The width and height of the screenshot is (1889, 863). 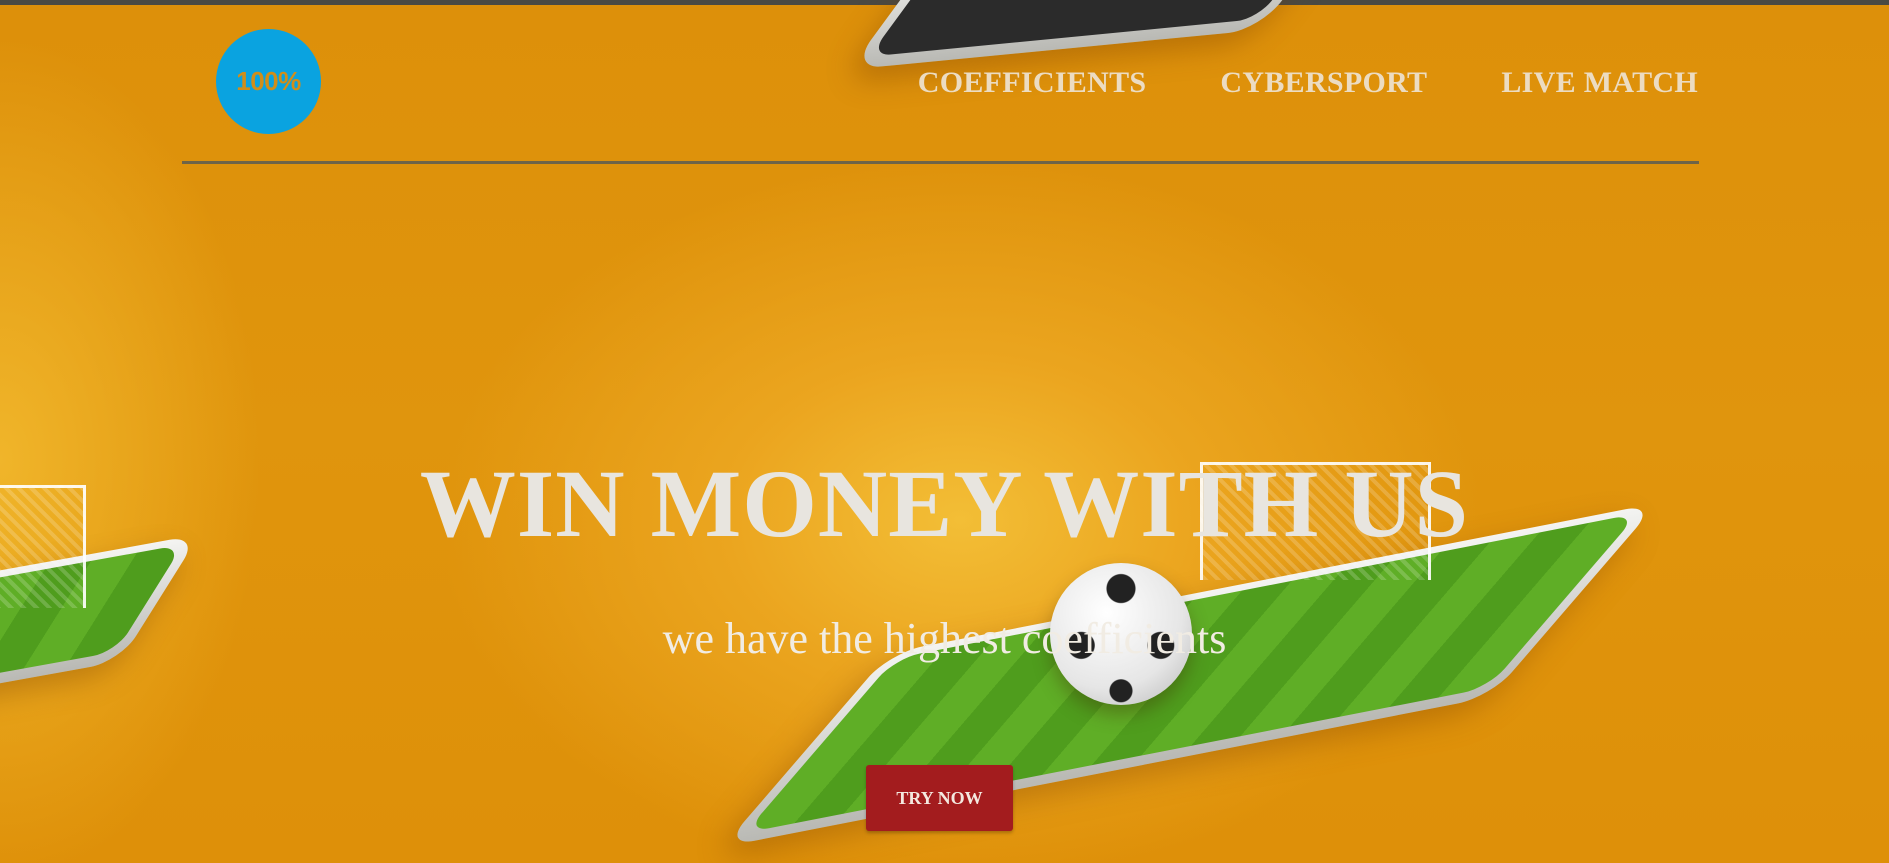 I want to click on try-now-button: TRY NOW, so click(x=939, y=798).